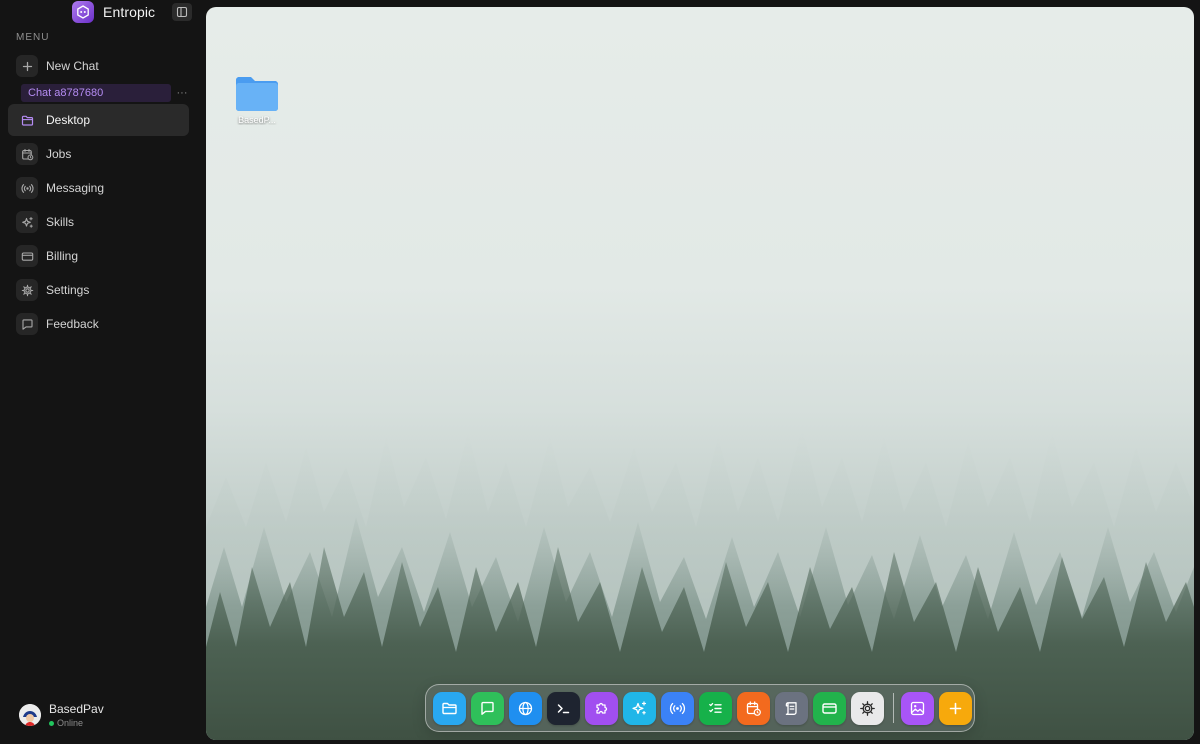 This screenshot has width=1200, height=744. What do you see at coordinates (98, 120) in the screenshot?
I see `sidebar-item-desktop: Desktop` at bounding box center [98, 120].